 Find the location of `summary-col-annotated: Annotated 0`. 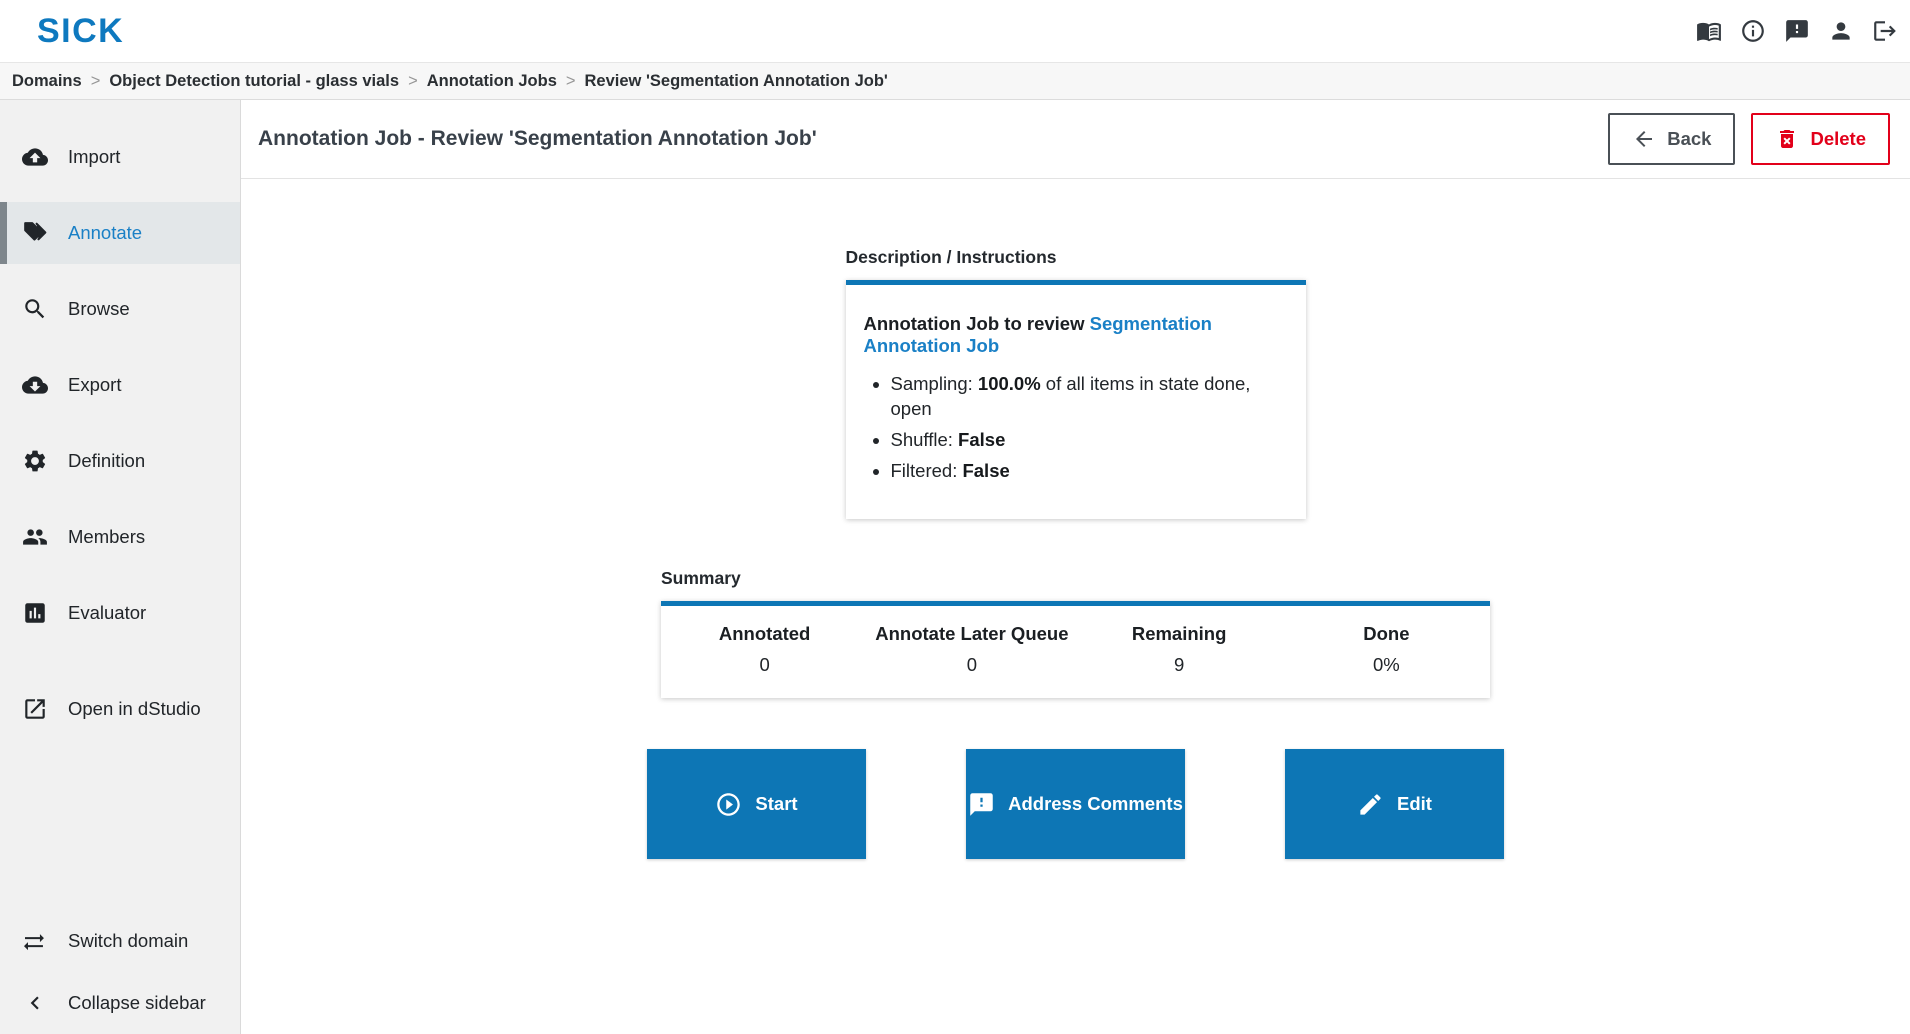

summary-col-annotated: Annotated 0 is located at coordinates (764, 660).